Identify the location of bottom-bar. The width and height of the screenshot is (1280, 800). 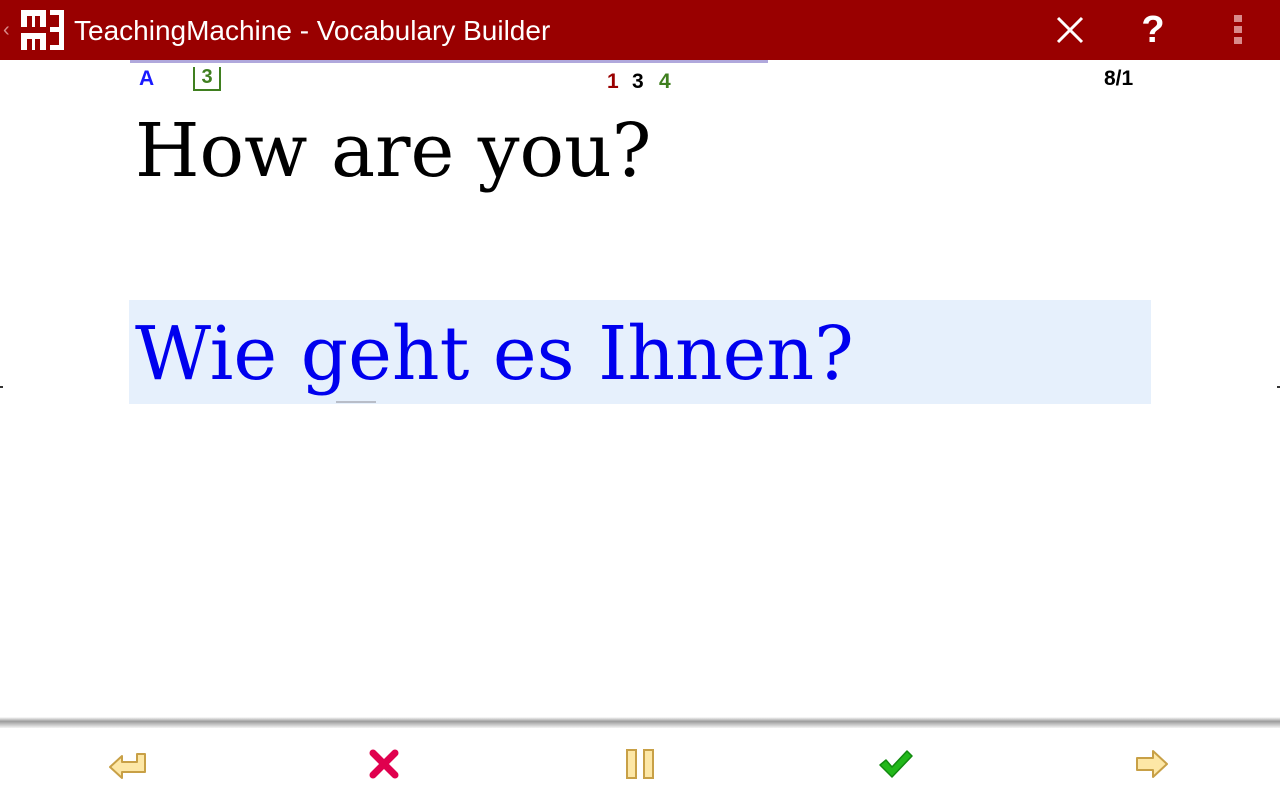
(640, 764).